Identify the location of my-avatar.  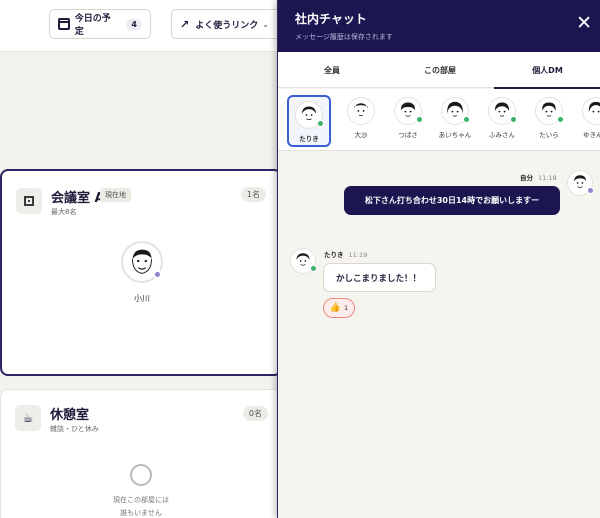
(580, 183).